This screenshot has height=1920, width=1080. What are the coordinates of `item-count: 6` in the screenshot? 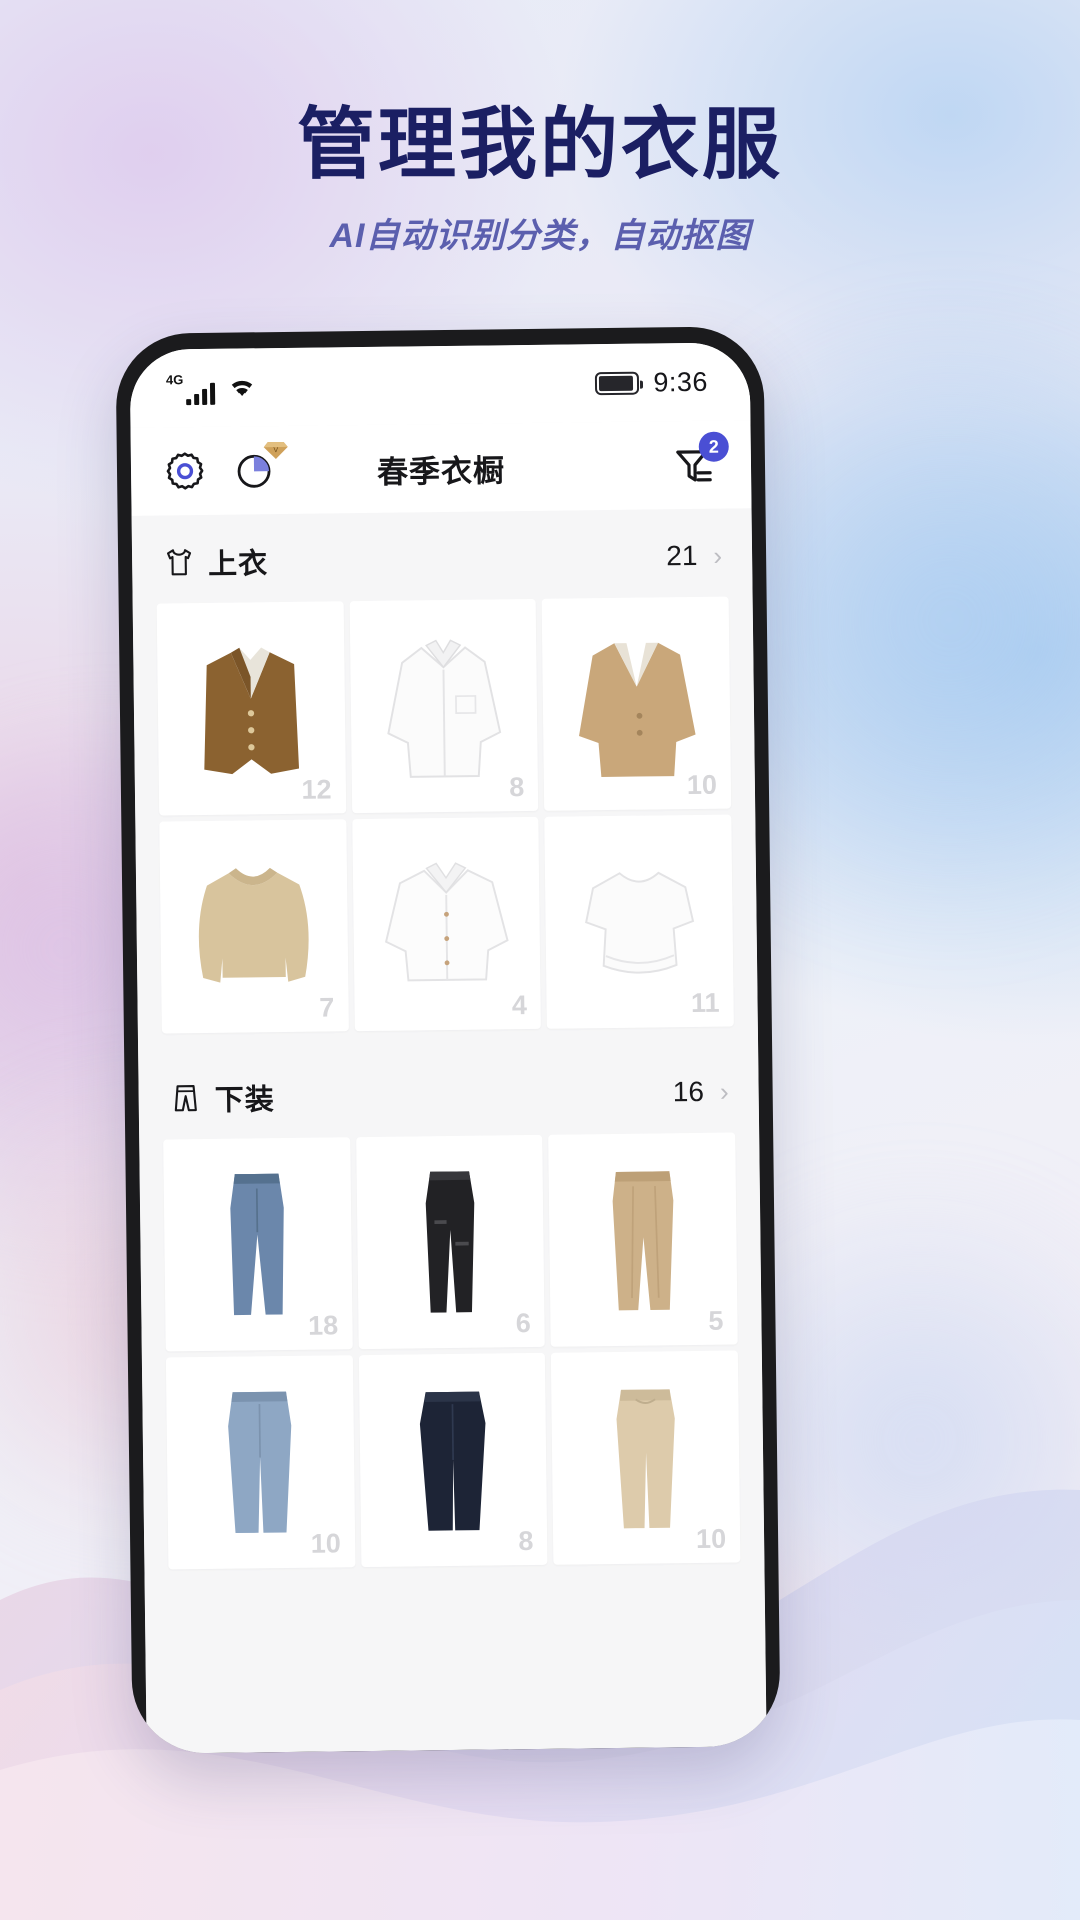 It's located at (523, 1323).